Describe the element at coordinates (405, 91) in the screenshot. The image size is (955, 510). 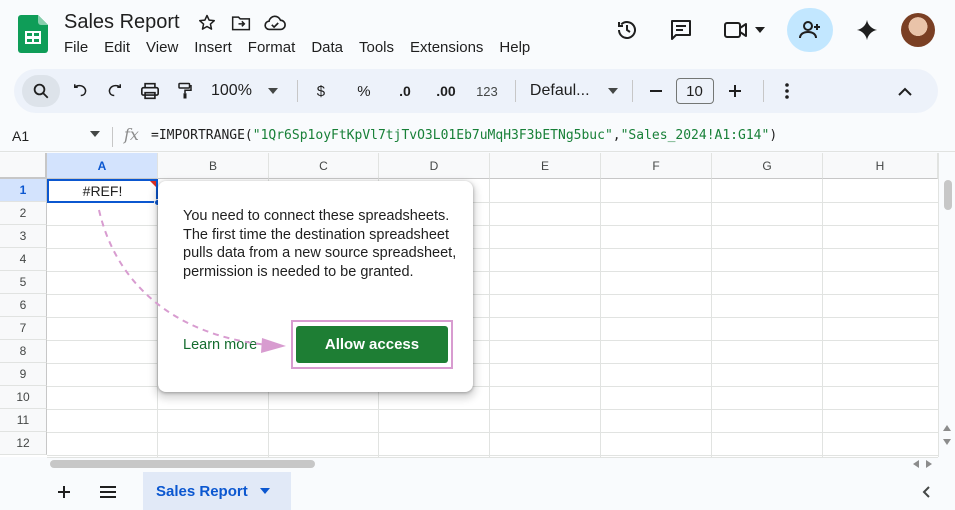
I see `decrease-decimal-button: .0` at that location.